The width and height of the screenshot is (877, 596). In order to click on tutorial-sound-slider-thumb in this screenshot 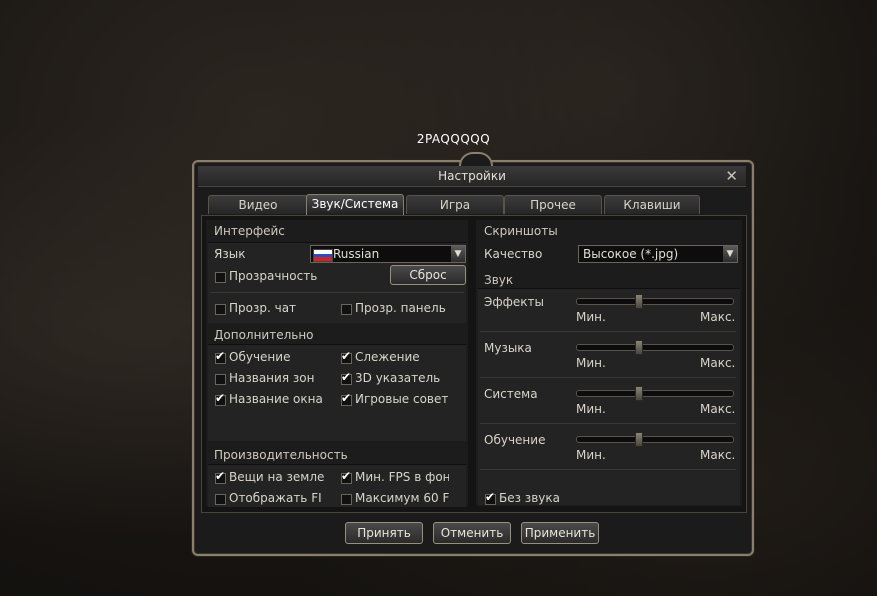, I will do `click(639, 439)`.